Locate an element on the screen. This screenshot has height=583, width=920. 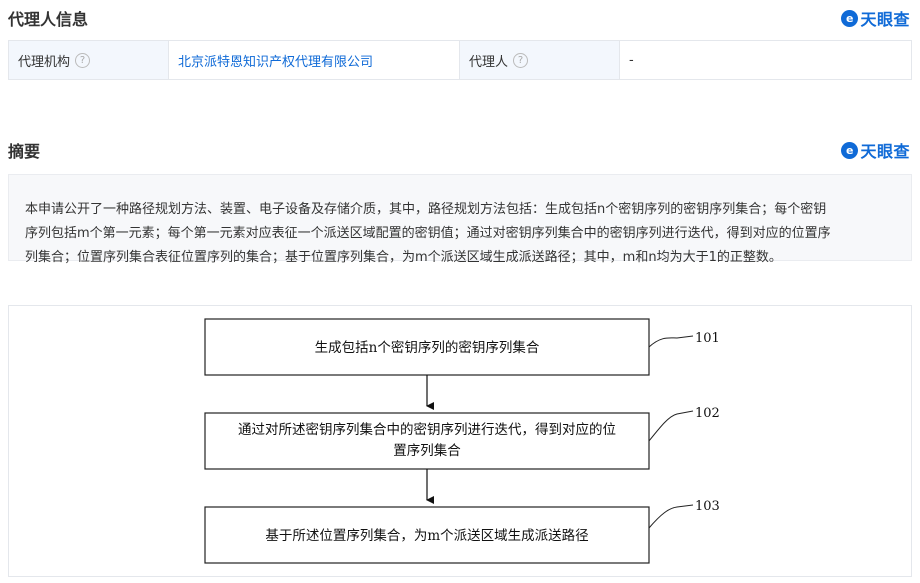
step-text-102-line1: 通过对所述密钥序列集合中的密钥序列进行迭代，得到对应的位 is located at coordinates (427, 429).